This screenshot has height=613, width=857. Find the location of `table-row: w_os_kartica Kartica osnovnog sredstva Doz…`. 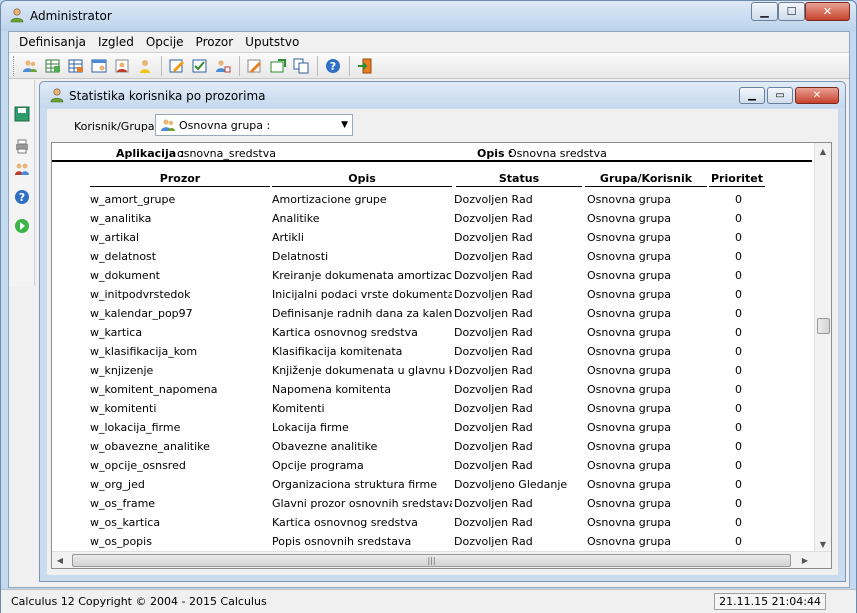

table-row: w_os_kartica Kartica osnovnog sredstva Doz… is located at coordinates (432, 522).